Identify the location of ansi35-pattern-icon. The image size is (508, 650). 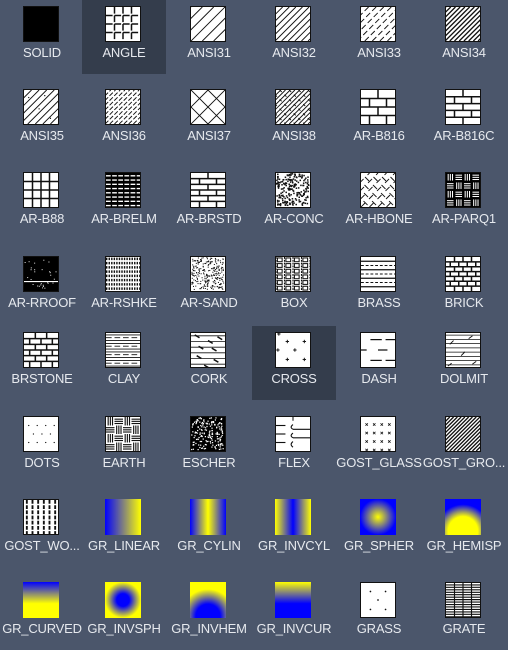
(41, 107).